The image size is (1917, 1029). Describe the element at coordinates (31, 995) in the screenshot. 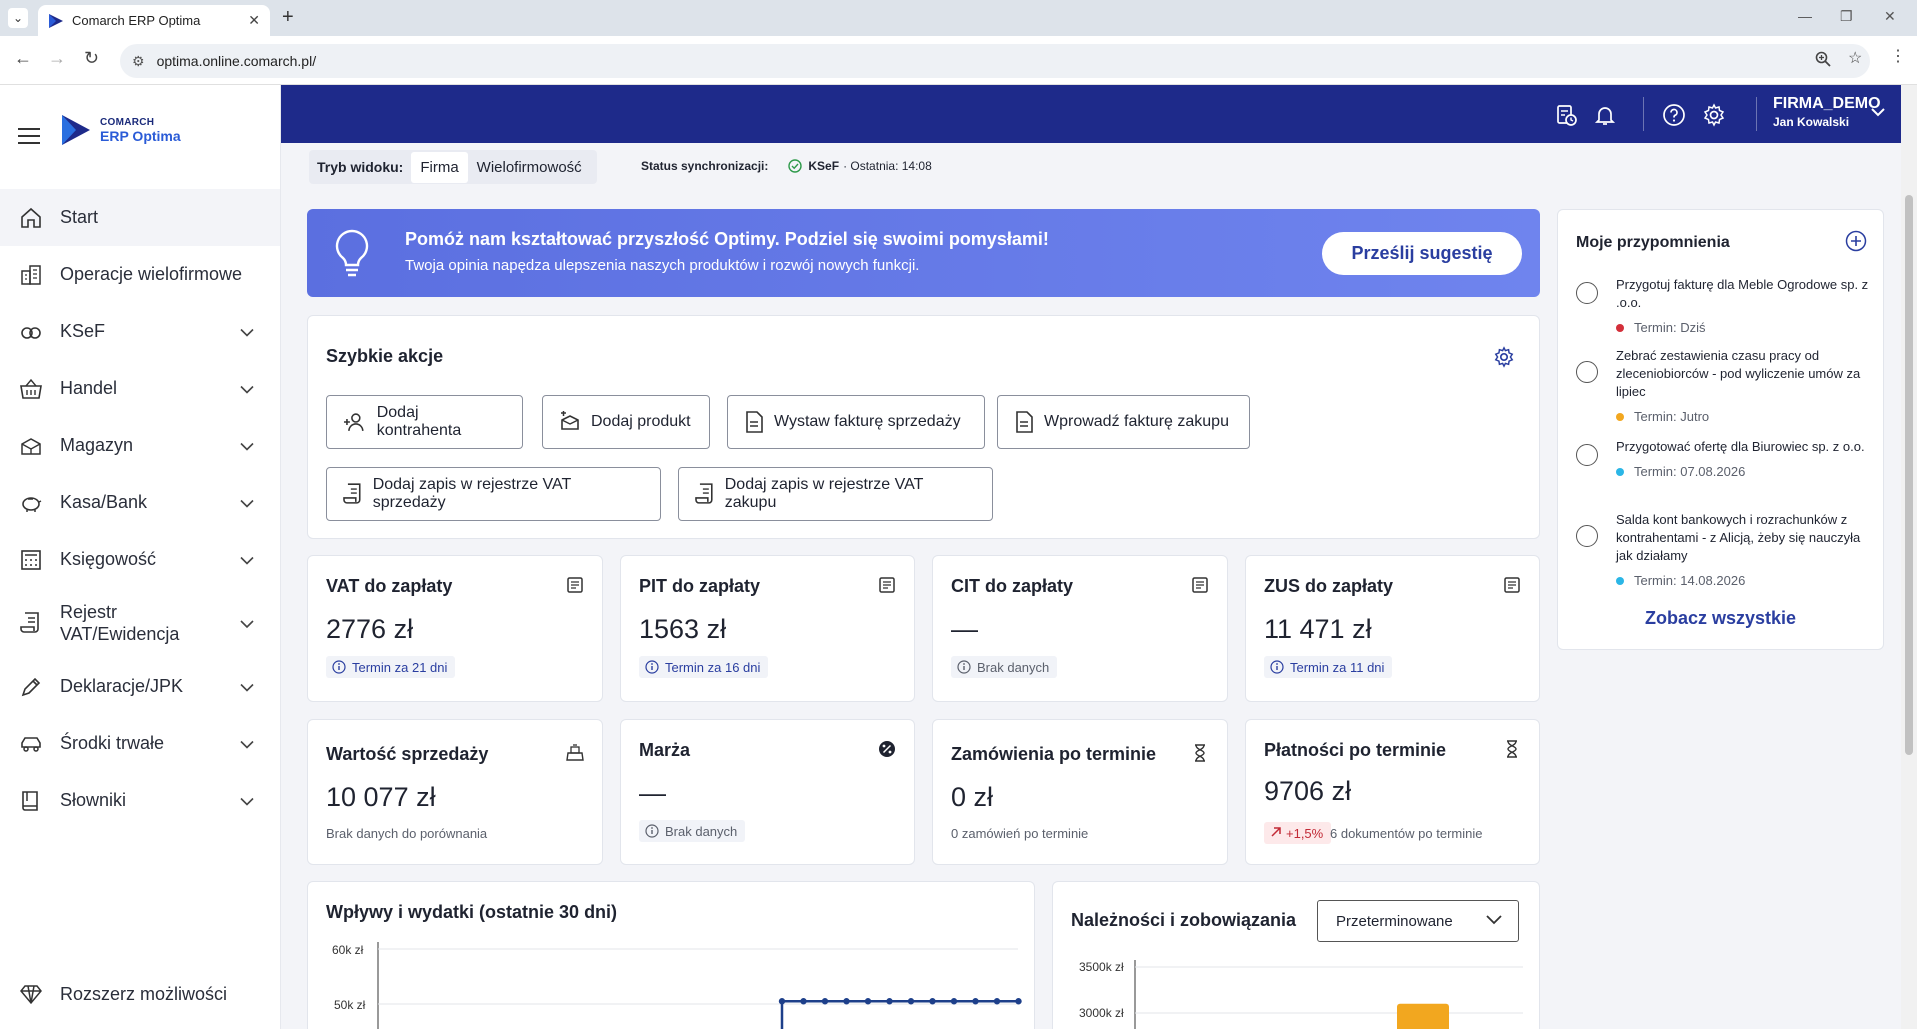

I see `diamond-icon` at that location.